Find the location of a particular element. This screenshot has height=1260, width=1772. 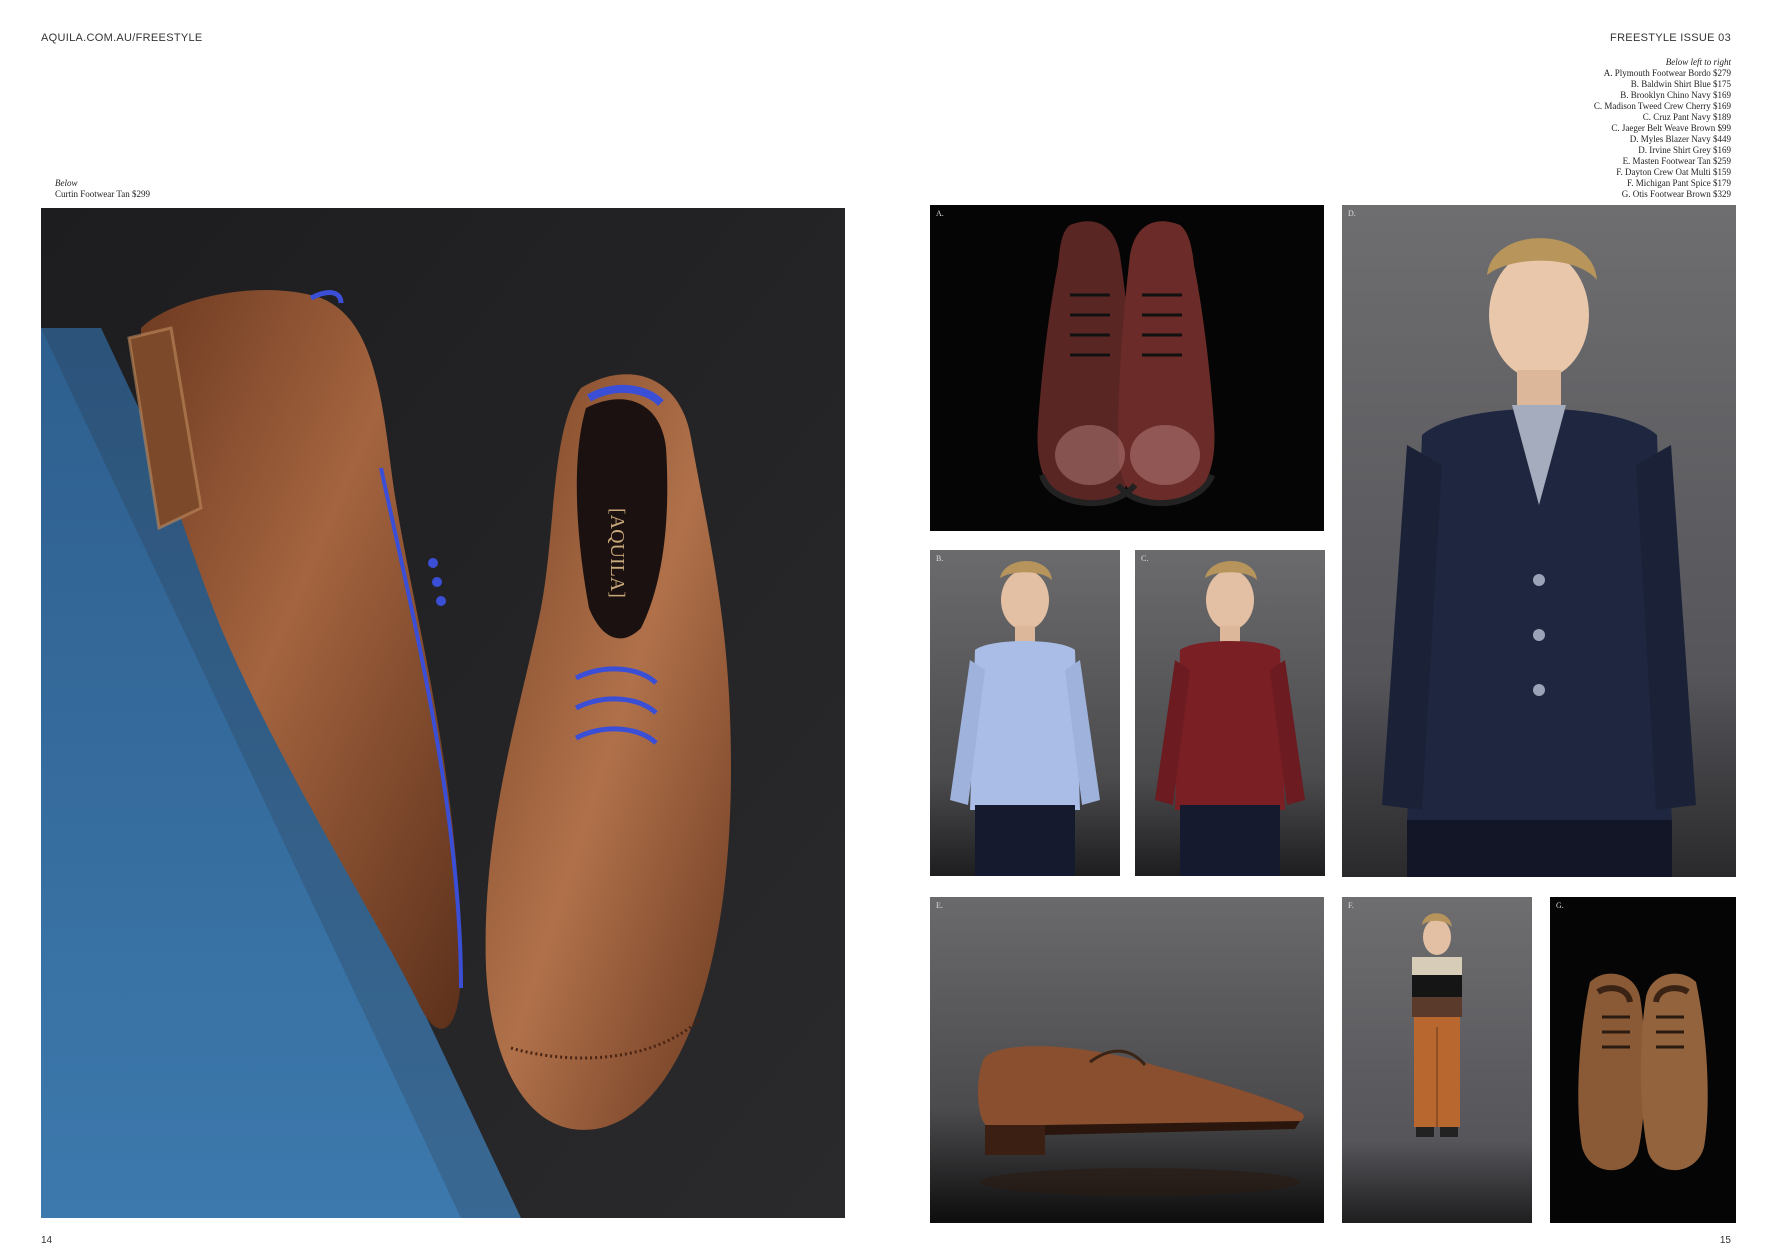

photo-d-myles-blazer: D. is located at coordinates (1539, 541).